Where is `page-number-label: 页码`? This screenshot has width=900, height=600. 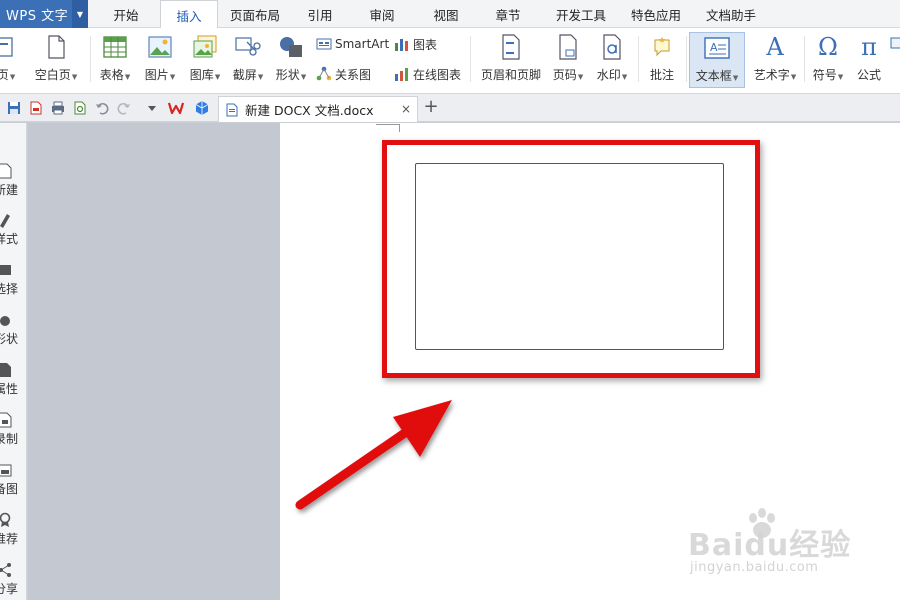
page-number-label: 页码 is located at coordinates (564, 75).